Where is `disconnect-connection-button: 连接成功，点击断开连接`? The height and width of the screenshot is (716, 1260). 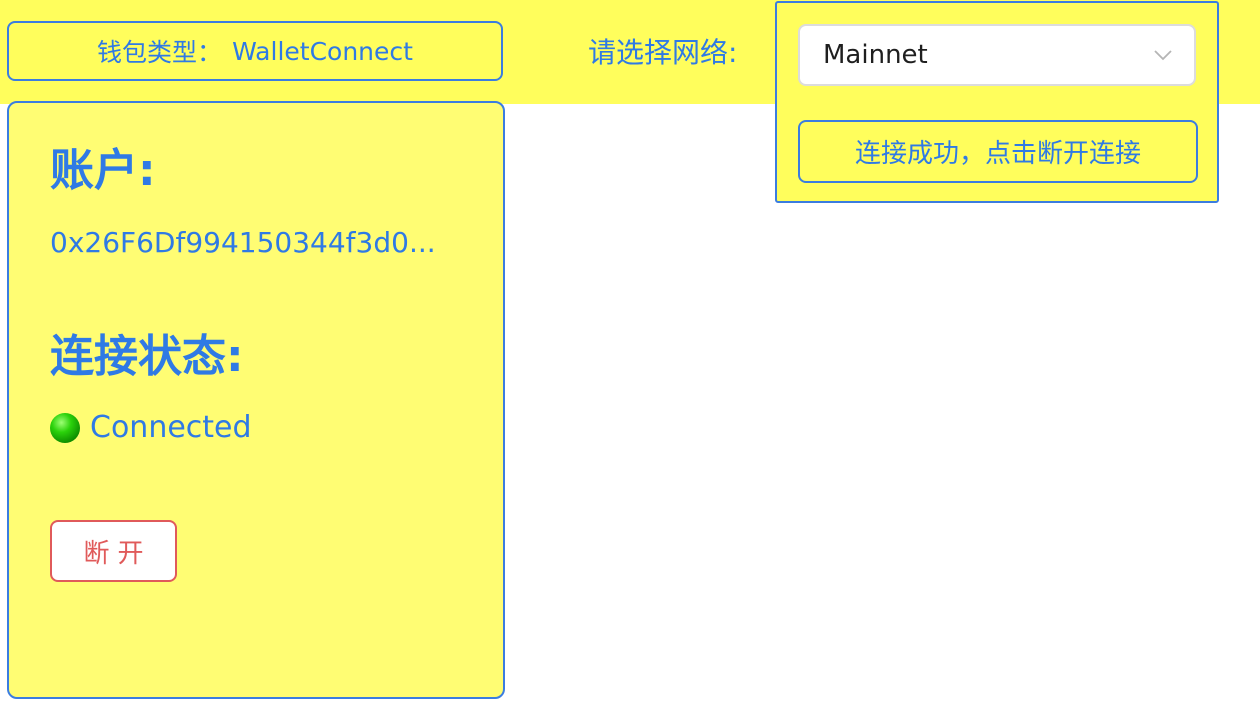 disconnect-connection-button: 连接成功，点击断开连接 is located at coordinates (998, 151).